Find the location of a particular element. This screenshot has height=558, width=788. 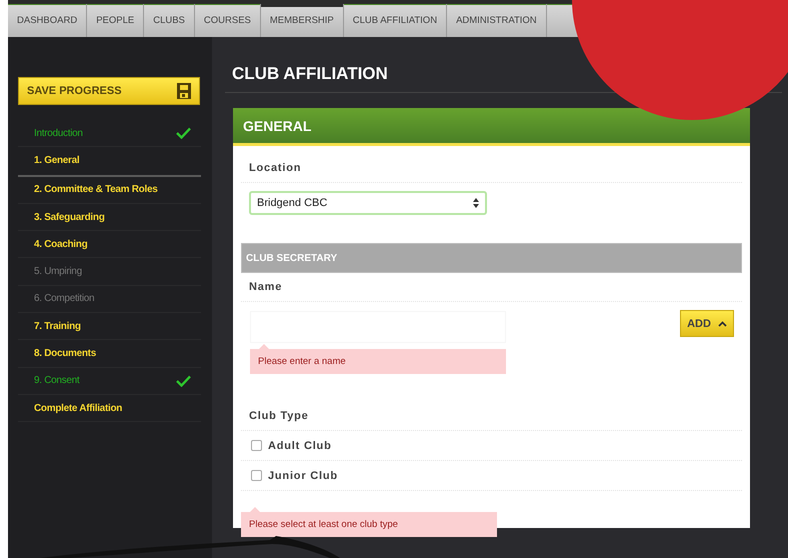

add-button: ADD is located at coordinates (707, 323).